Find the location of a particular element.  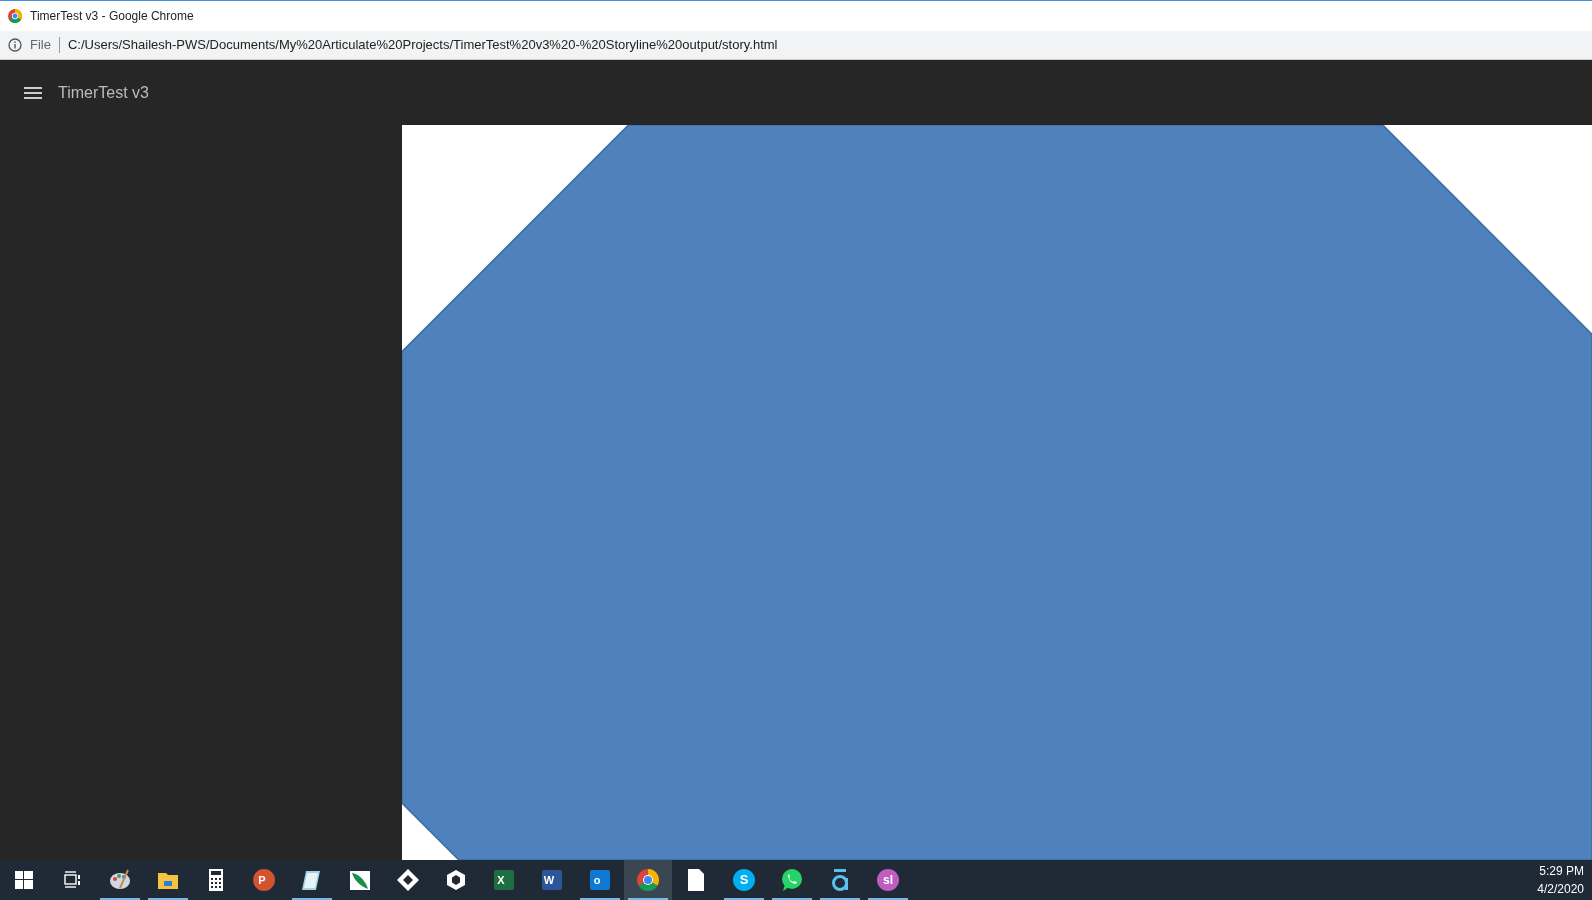

mail-app-icon: o is located at coordinates (600, 880).